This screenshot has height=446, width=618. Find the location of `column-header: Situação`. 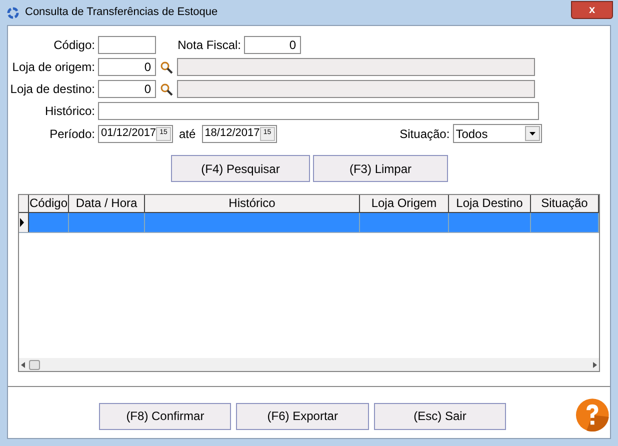

column-header: Situação is located at coordinates (565, 203).